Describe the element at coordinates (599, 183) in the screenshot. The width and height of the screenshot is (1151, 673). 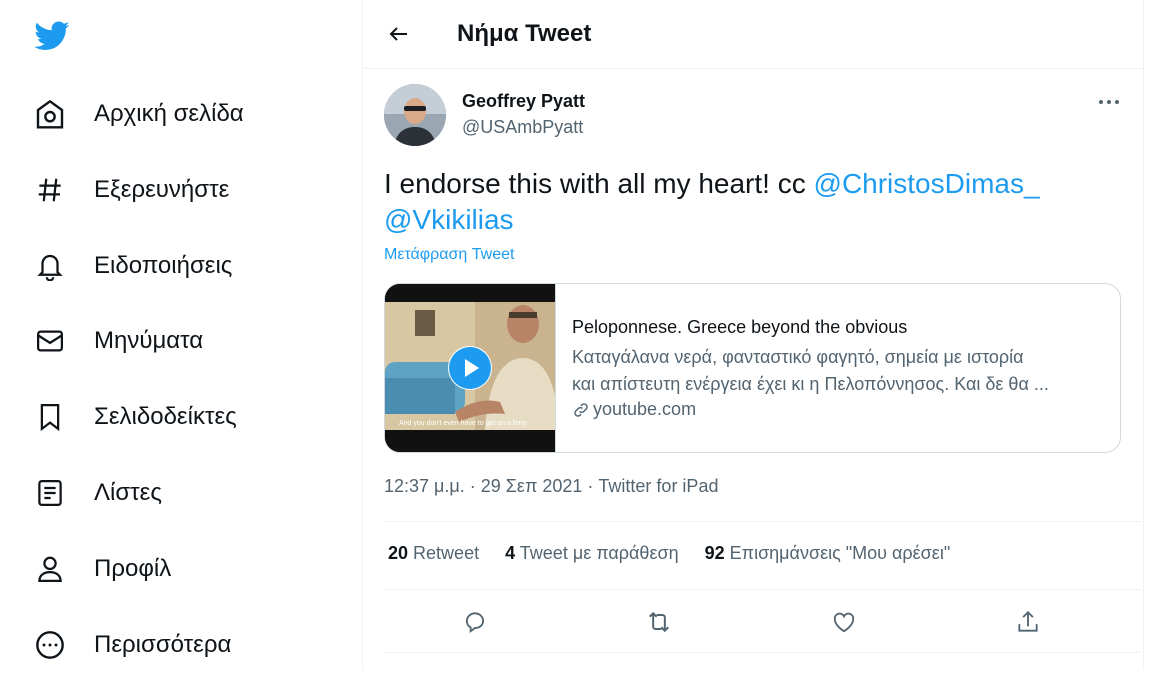
I see `tweet-text-body: I endorse this with all my heart! cc` at that location.